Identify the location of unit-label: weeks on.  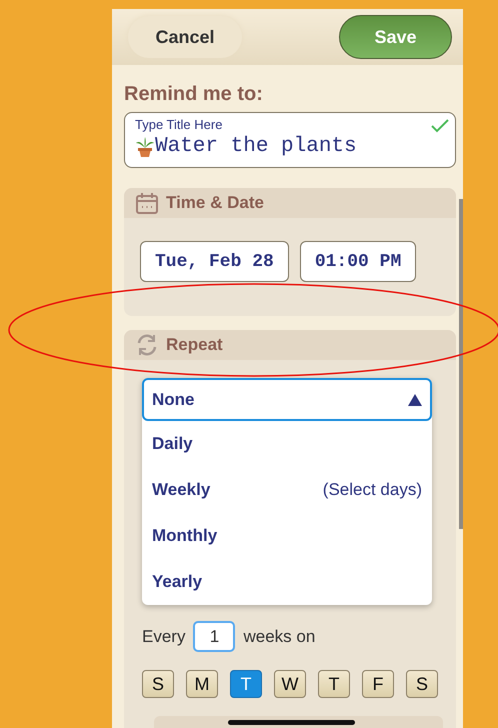
(279, 636).